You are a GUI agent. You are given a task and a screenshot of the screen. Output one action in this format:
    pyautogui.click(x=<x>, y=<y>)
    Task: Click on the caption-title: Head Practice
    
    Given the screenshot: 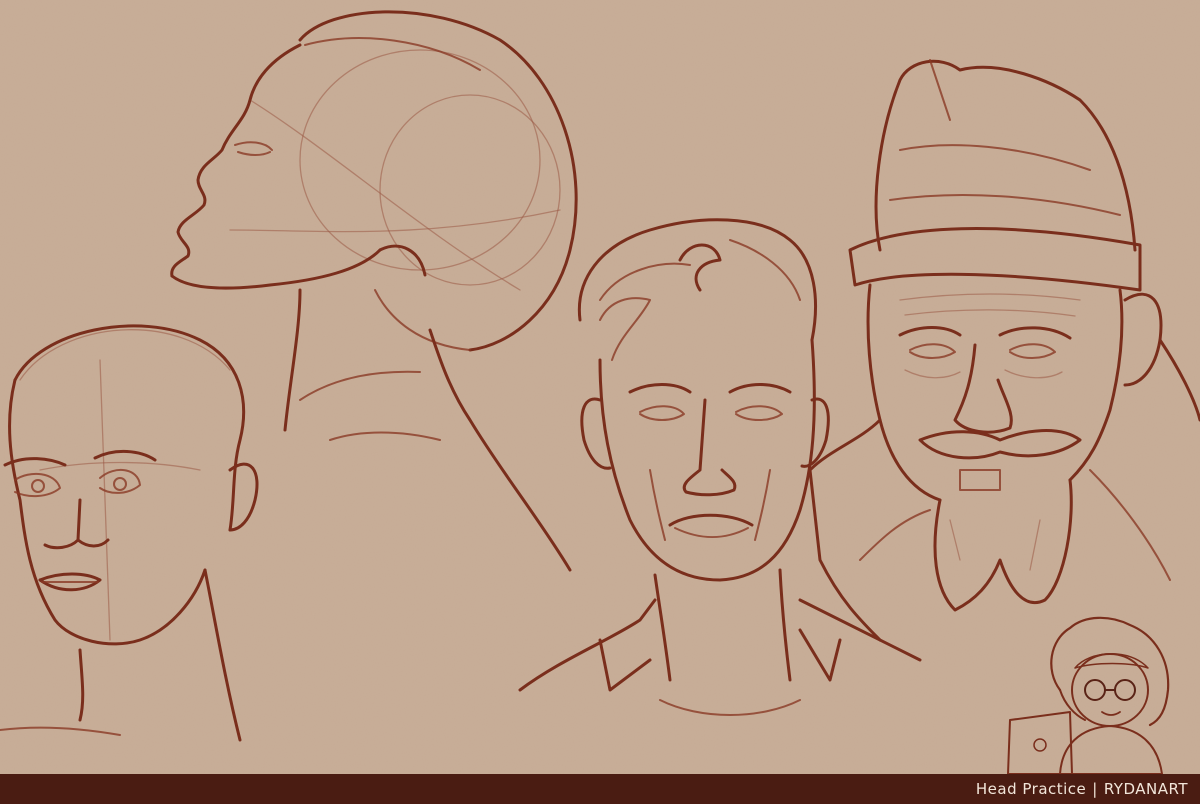 What is the action you would take?
    pyautogui.click(x=1031, y=789)
    